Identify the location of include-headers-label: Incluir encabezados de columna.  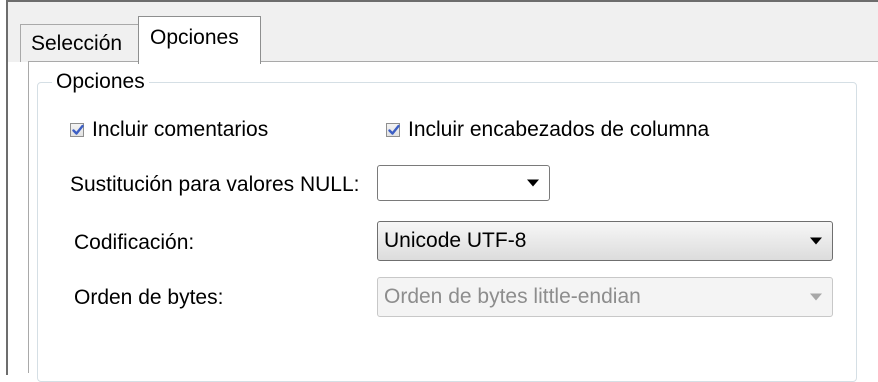
(559, 129).